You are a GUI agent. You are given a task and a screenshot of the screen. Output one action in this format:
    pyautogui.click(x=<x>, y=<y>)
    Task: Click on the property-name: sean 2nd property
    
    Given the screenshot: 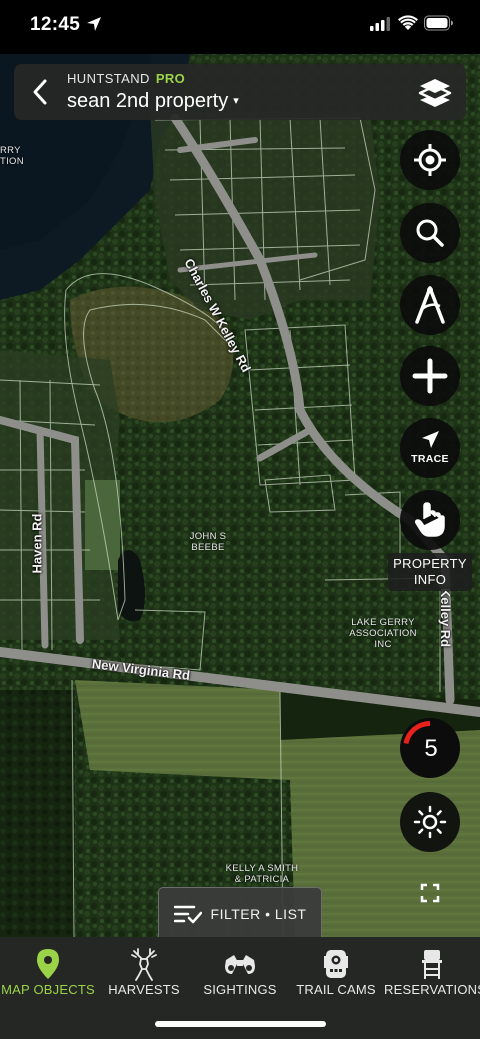 What is the action you would take?
    pyautogui.click(x=148, y=101)
    